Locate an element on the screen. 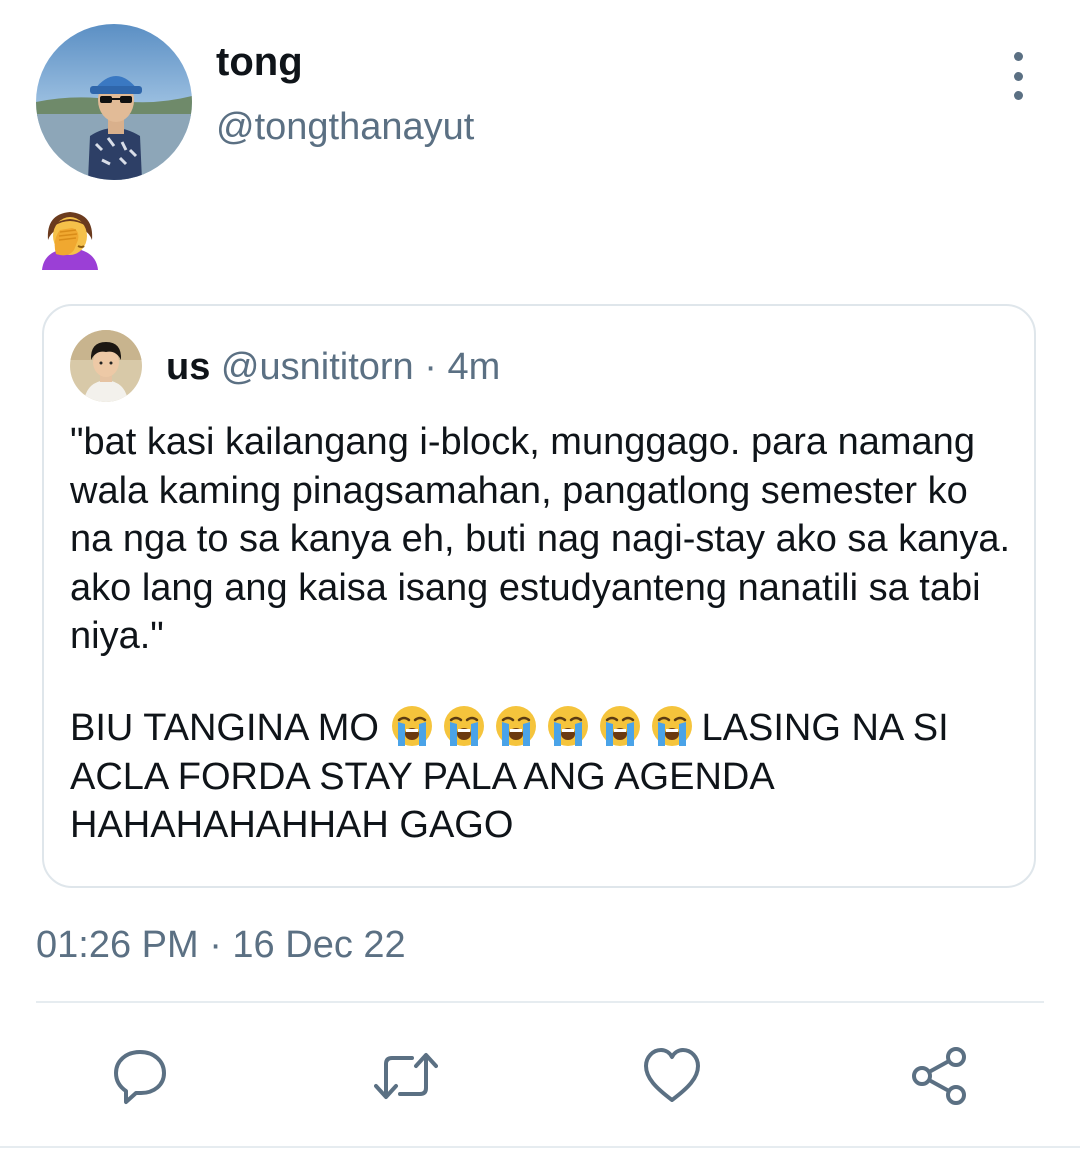  crying-emoji-row is located at coordinates (546, 727).